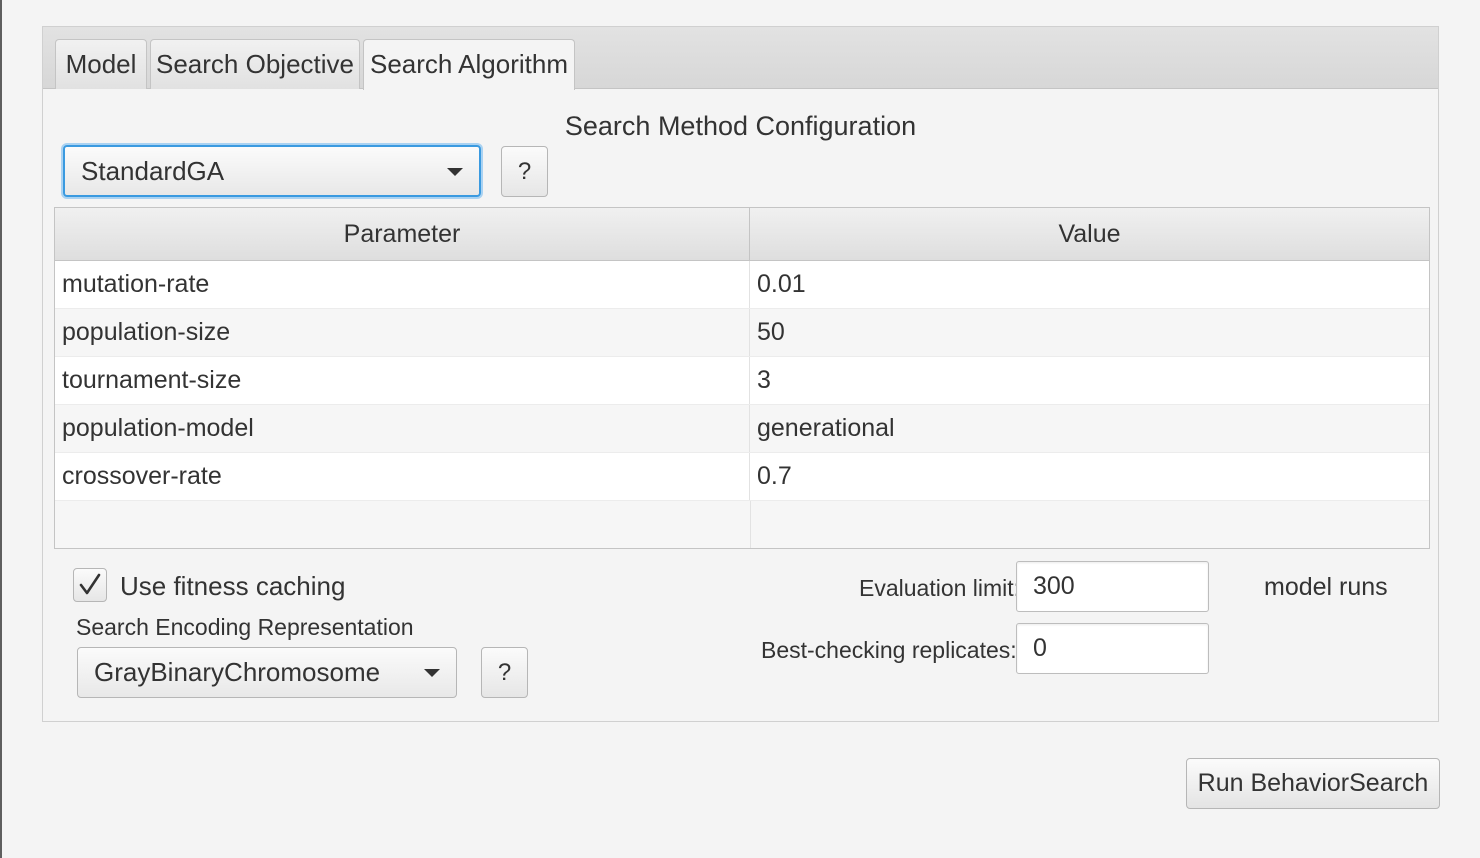 This screenshot has width=1480, height=858. I want to click on search-method-dropdown: StandardGA, so click(272, 171).